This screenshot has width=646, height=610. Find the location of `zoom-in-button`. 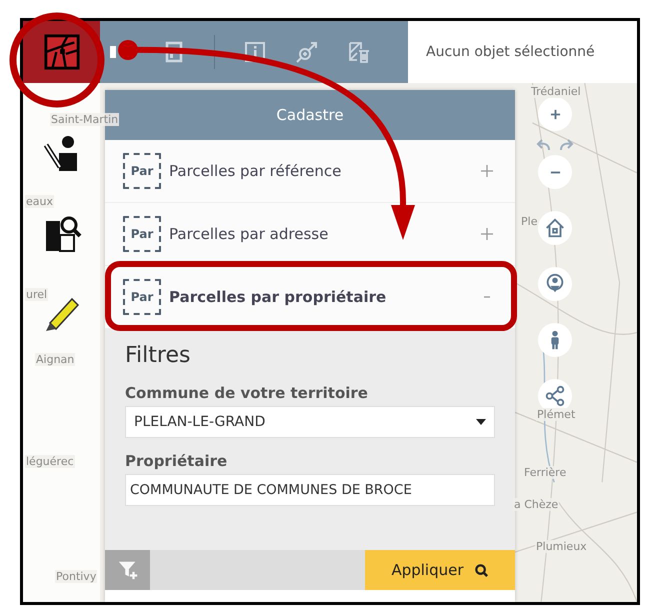

zoom-in-button is located at coordinates (555, 114).